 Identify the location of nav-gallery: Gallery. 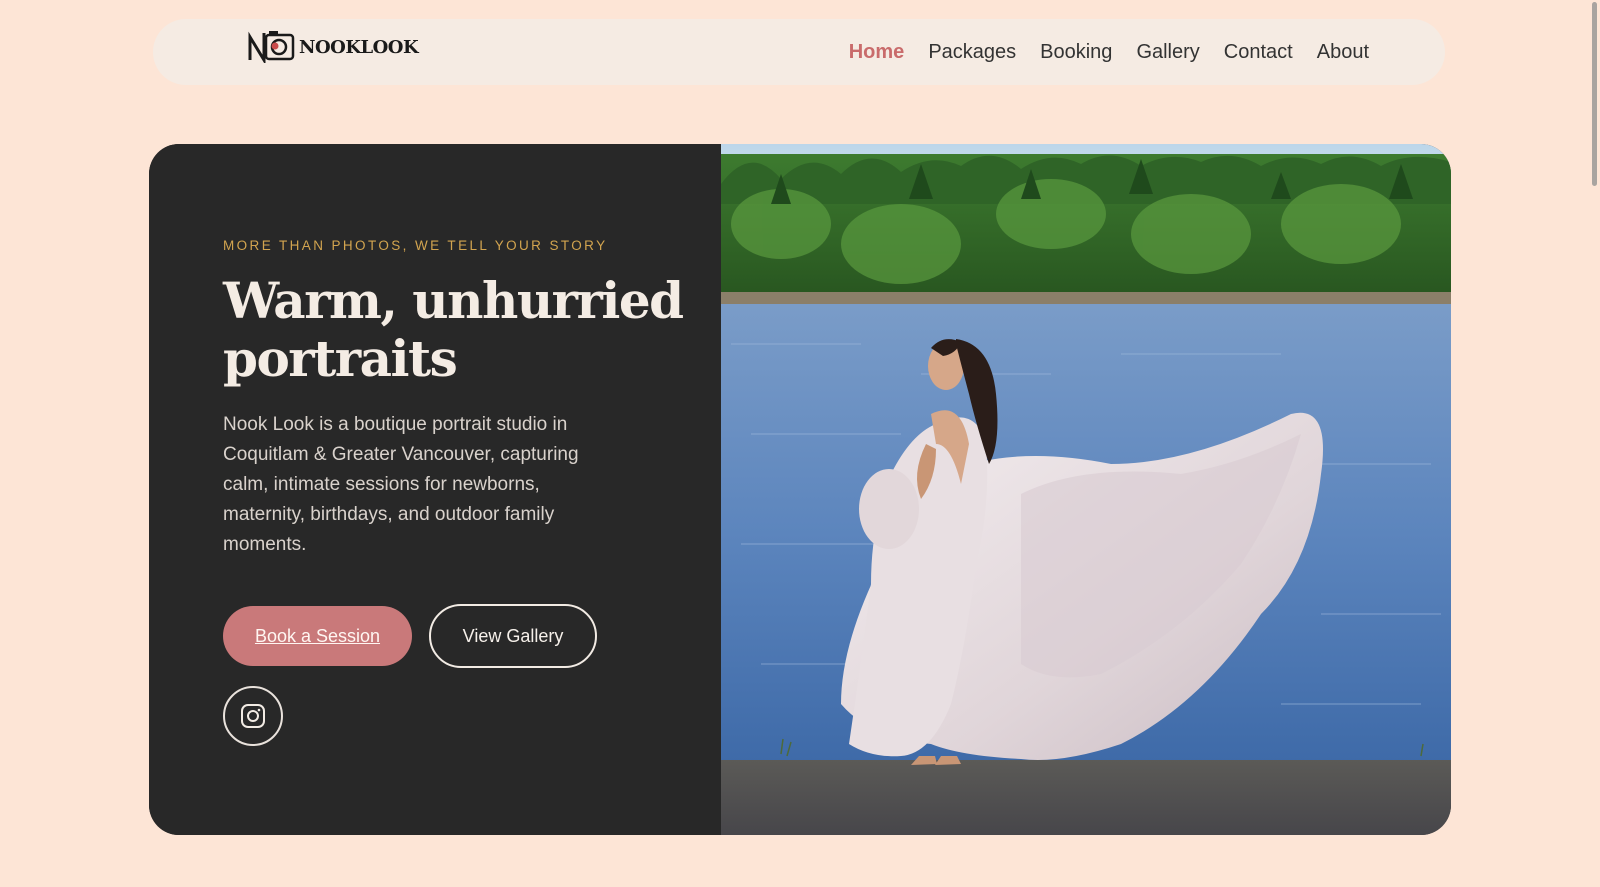
(1167, 52).